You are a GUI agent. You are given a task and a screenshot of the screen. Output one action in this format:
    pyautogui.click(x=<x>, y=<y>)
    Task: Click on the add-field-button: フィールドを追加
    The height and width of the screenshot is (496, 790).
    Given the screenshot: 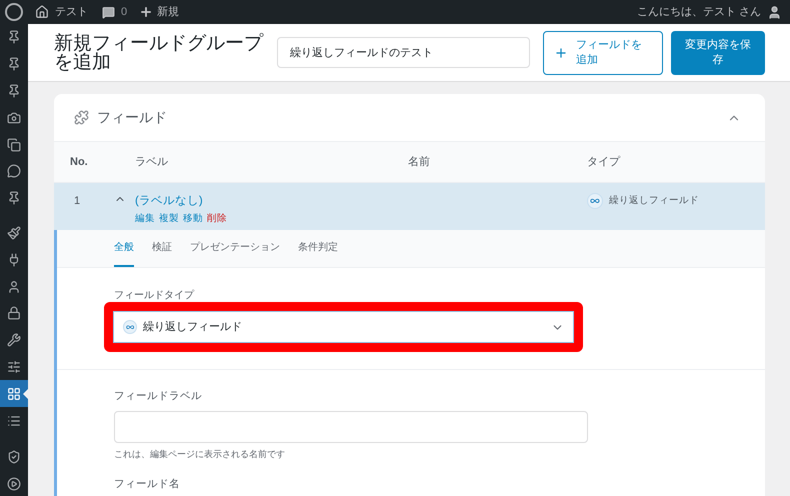 What is the action you would take?
    pyautogui.click(x=603, y=52)
    